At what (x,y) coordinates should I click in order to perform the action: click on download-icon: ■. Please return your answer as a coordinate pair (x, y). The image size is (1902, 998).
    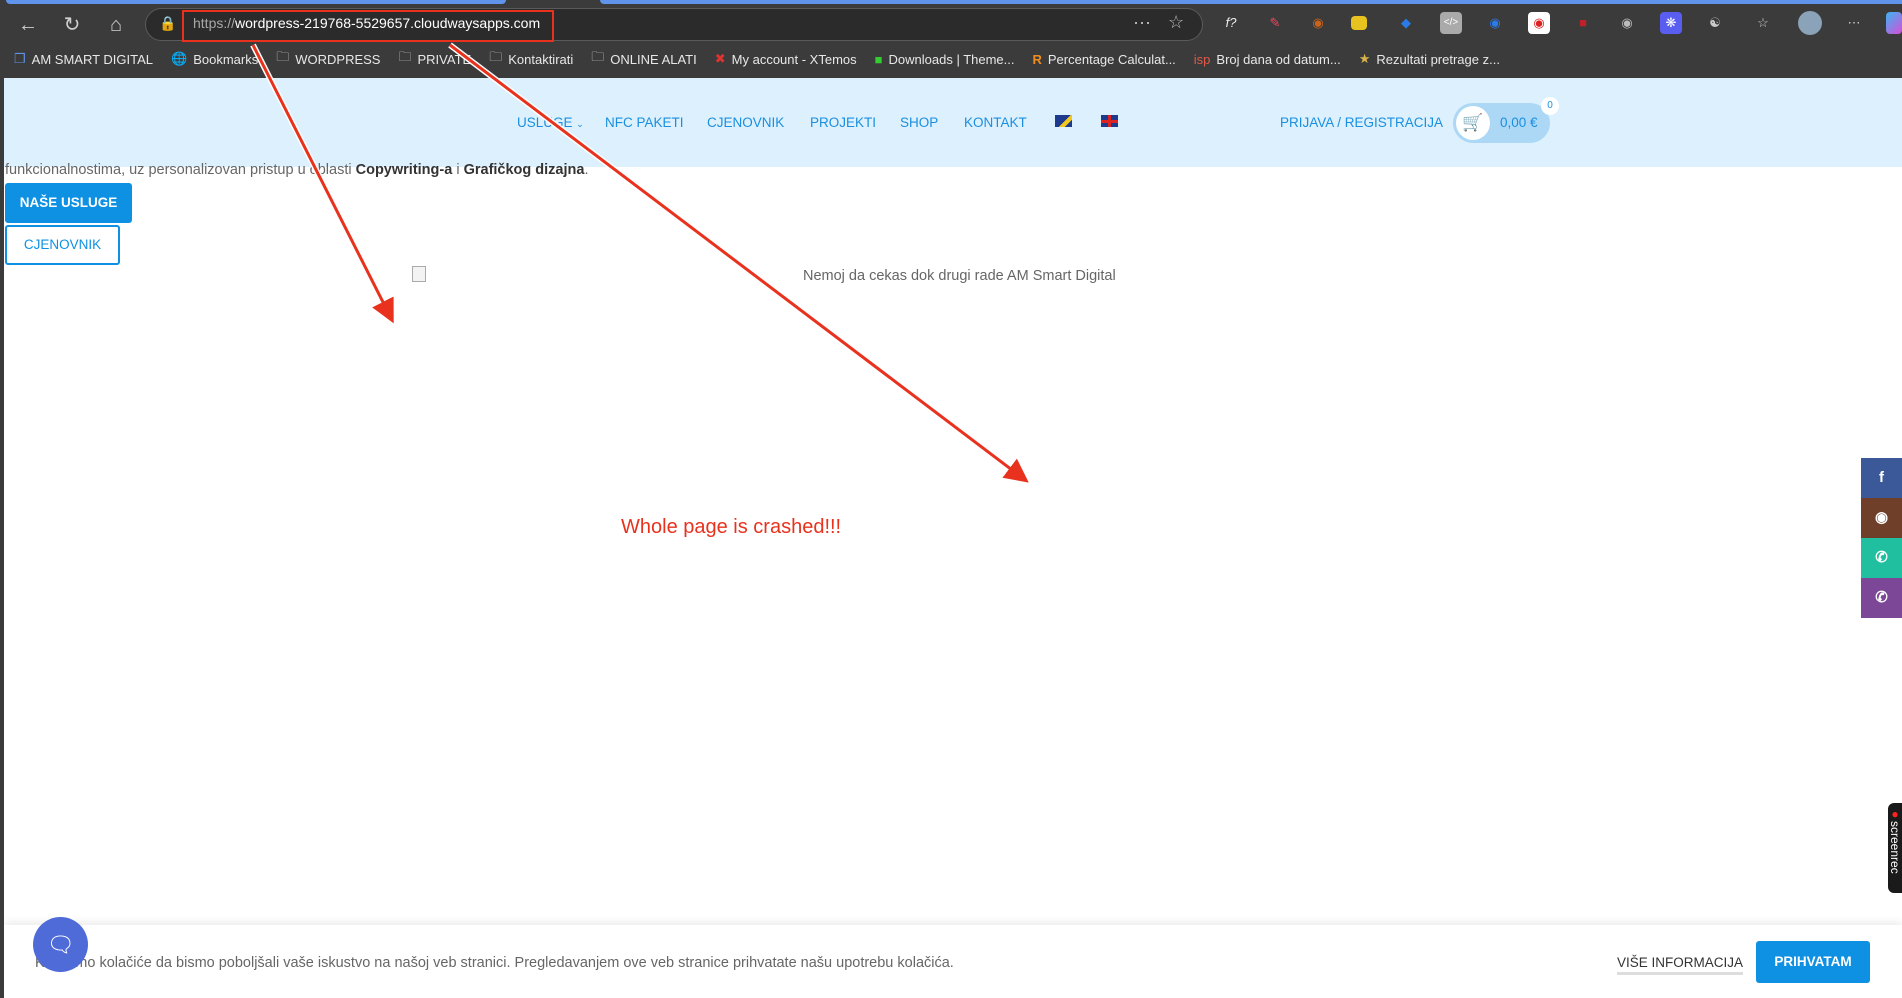
    Looking at the image, I should click on (878, 59).